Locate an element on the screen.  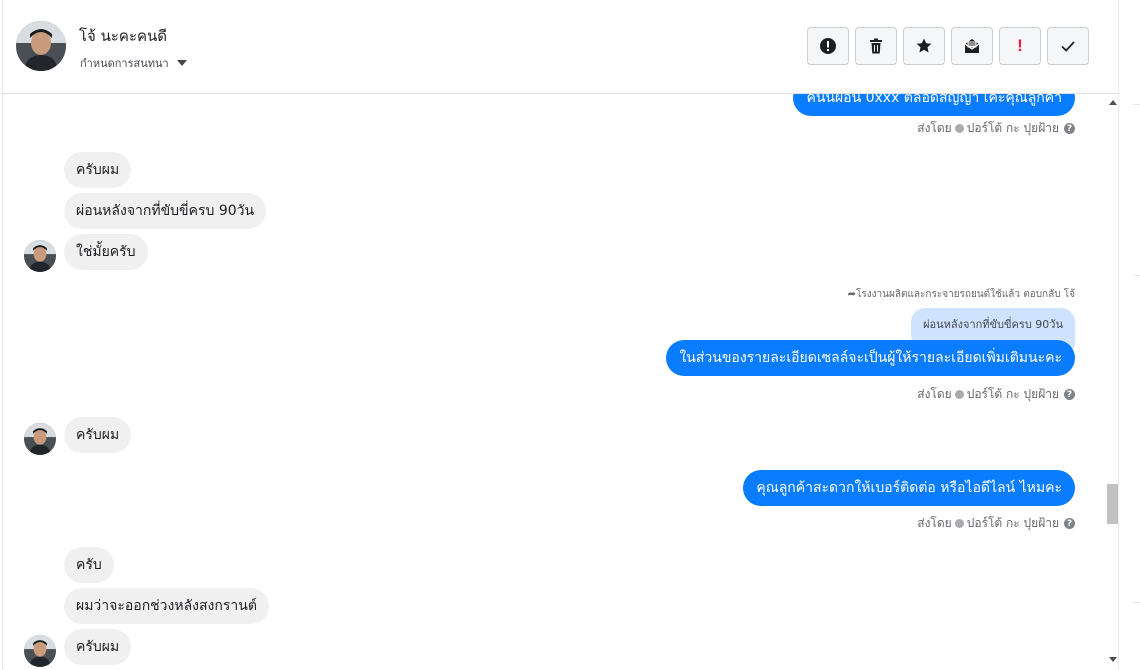
contact-avatar is located at coordinates (41, 46).